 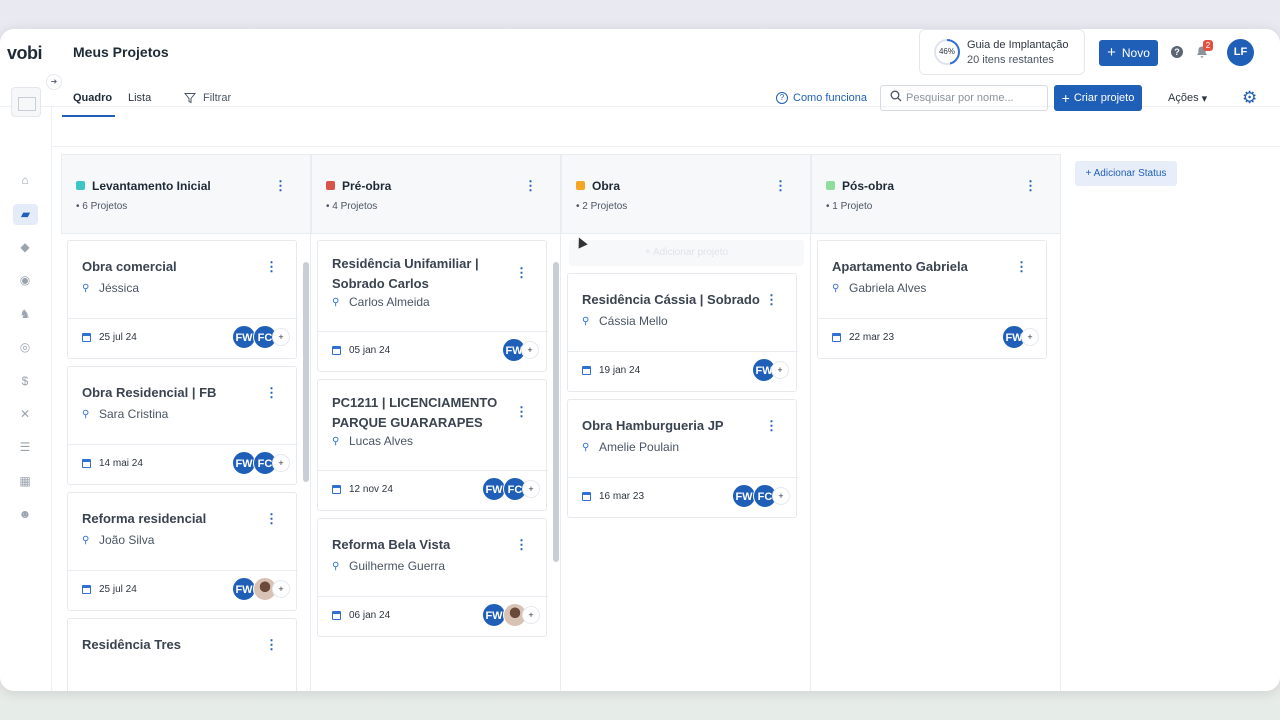 I want to click on project-title: Residência Unifamiliar | Sobrado Carlos, so click(x=422, y=274).